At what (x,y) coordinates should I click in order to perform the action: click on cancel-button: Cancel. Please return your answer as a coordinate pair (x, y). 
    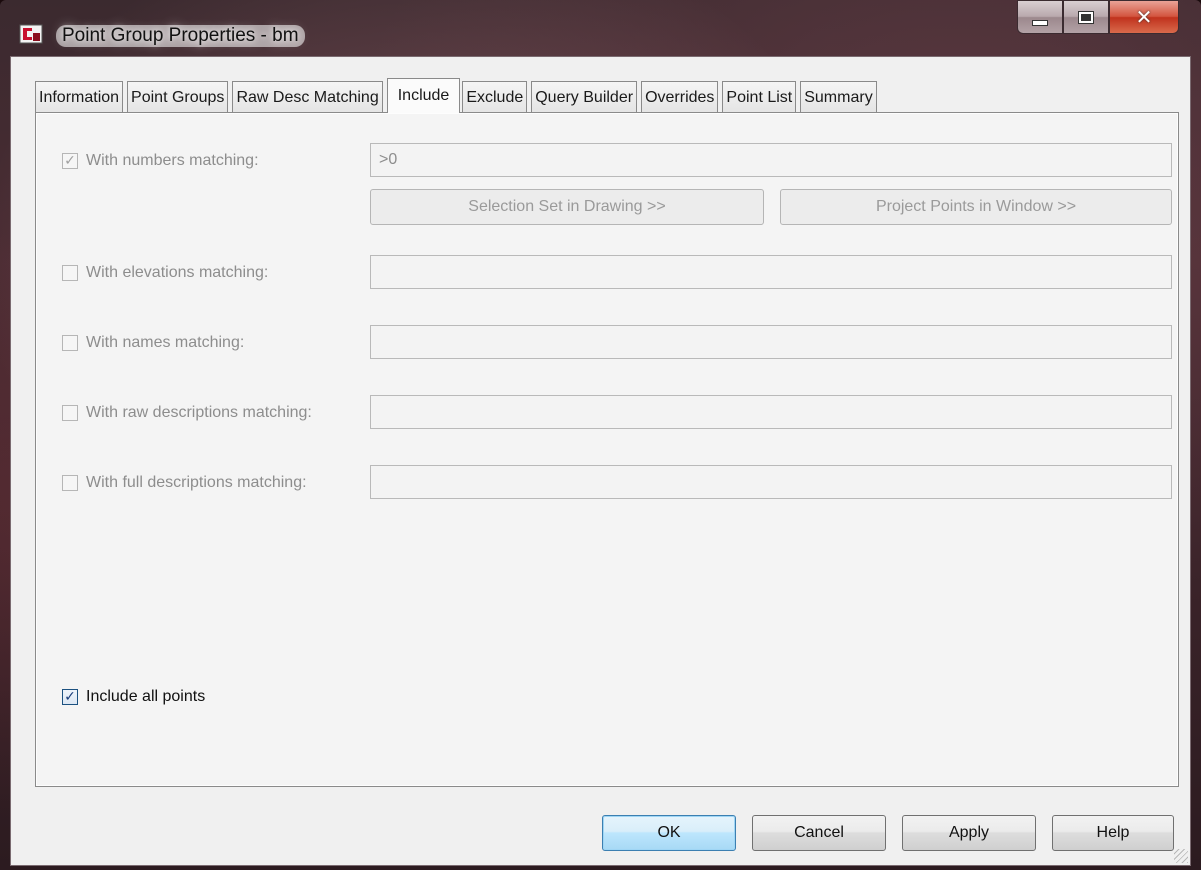
    Looking at the image, I should click on (819, 833).